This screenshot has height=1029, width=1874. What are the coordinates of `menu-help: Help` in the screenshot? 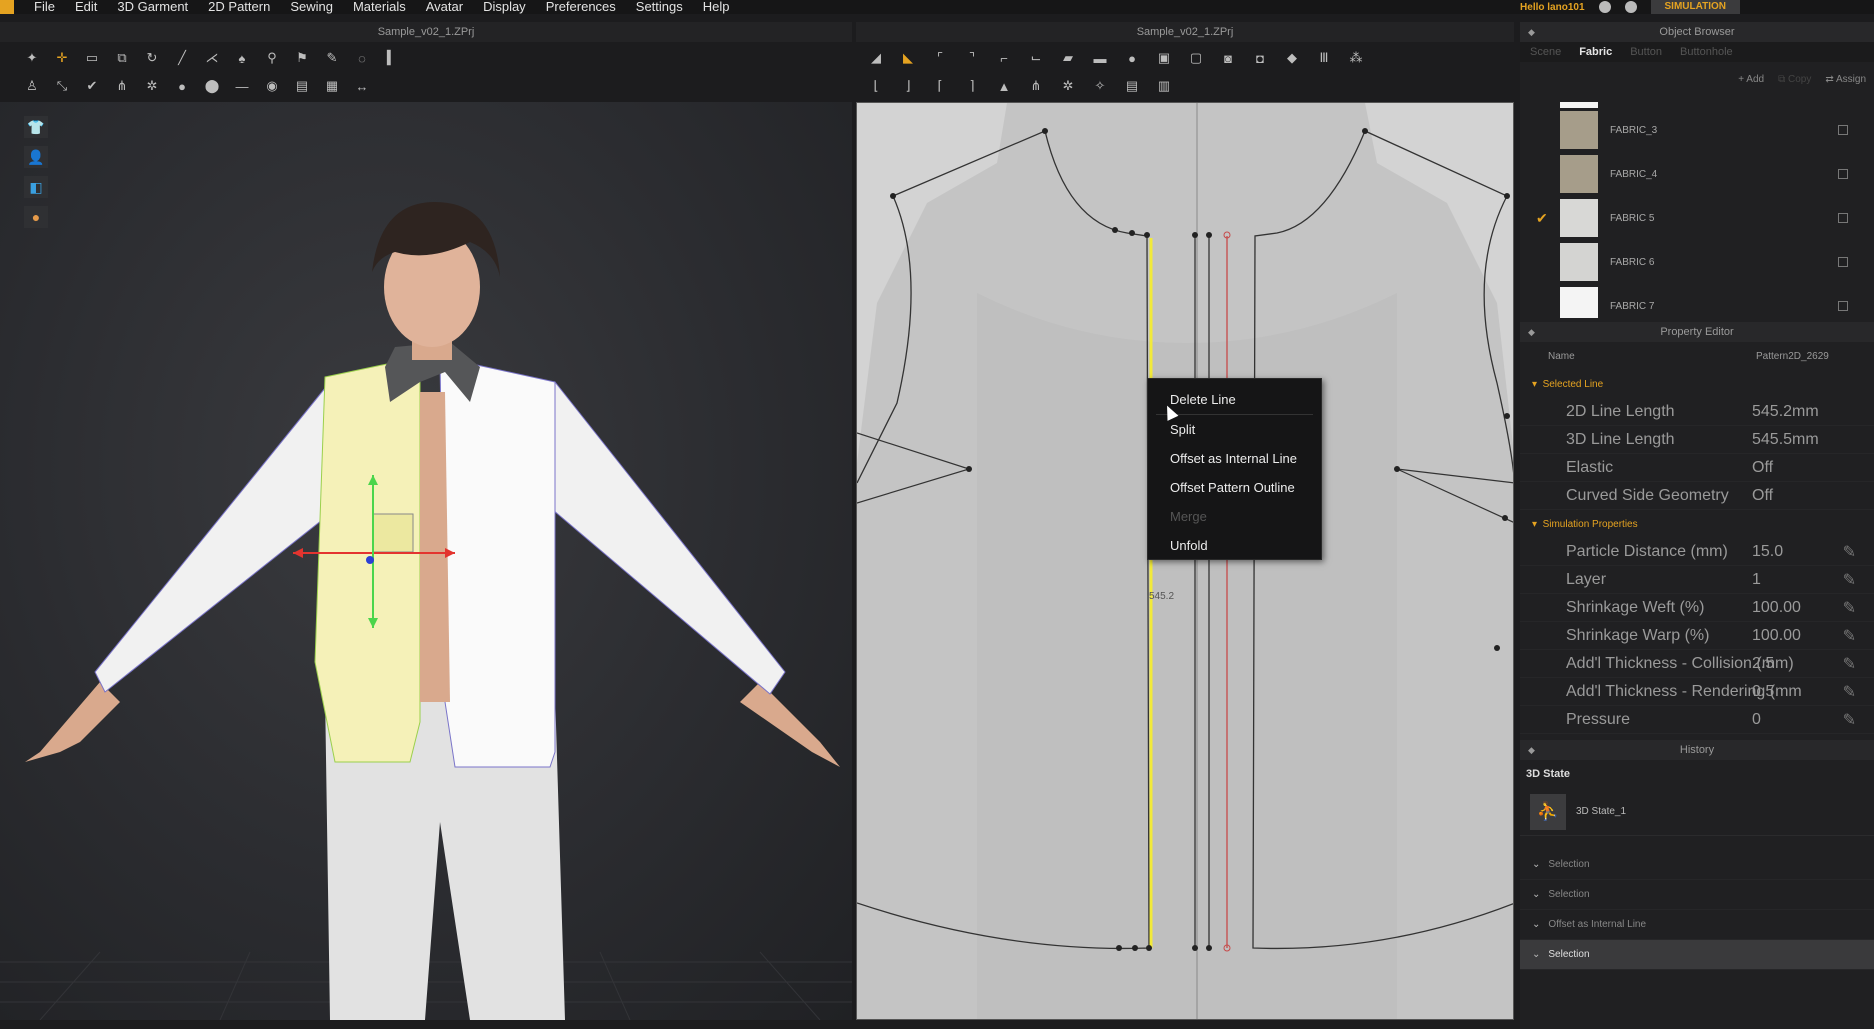 It's located at (716, 6).